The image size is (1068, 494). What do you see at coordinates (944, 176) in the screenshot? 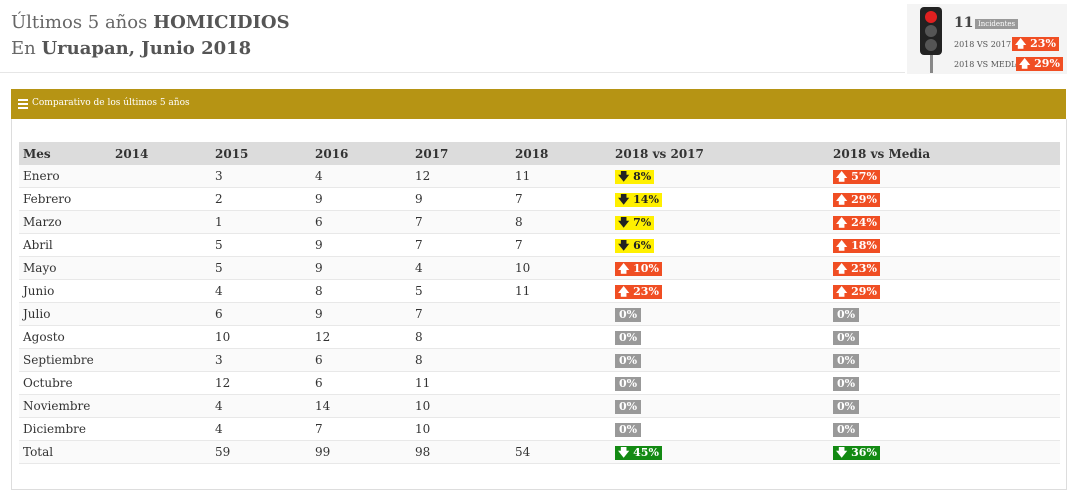
I see `cell-vsMedia: 🡅 57%` at bounding box center [944, 176].